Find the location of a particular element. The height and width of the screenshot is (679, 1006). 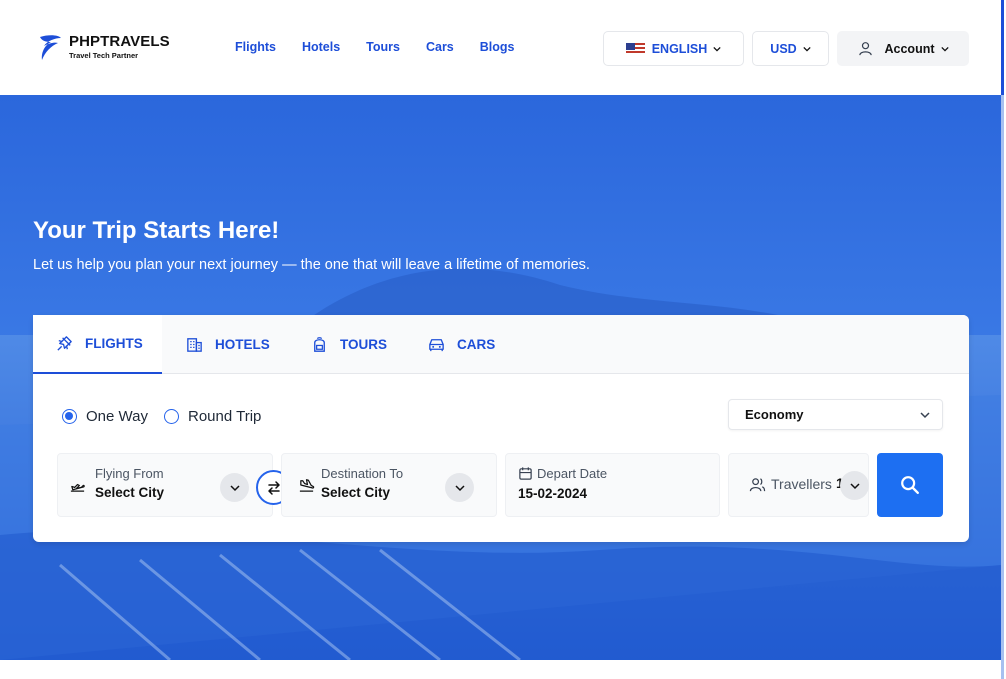

currency-label: USD is located at coordinates (783, 48).